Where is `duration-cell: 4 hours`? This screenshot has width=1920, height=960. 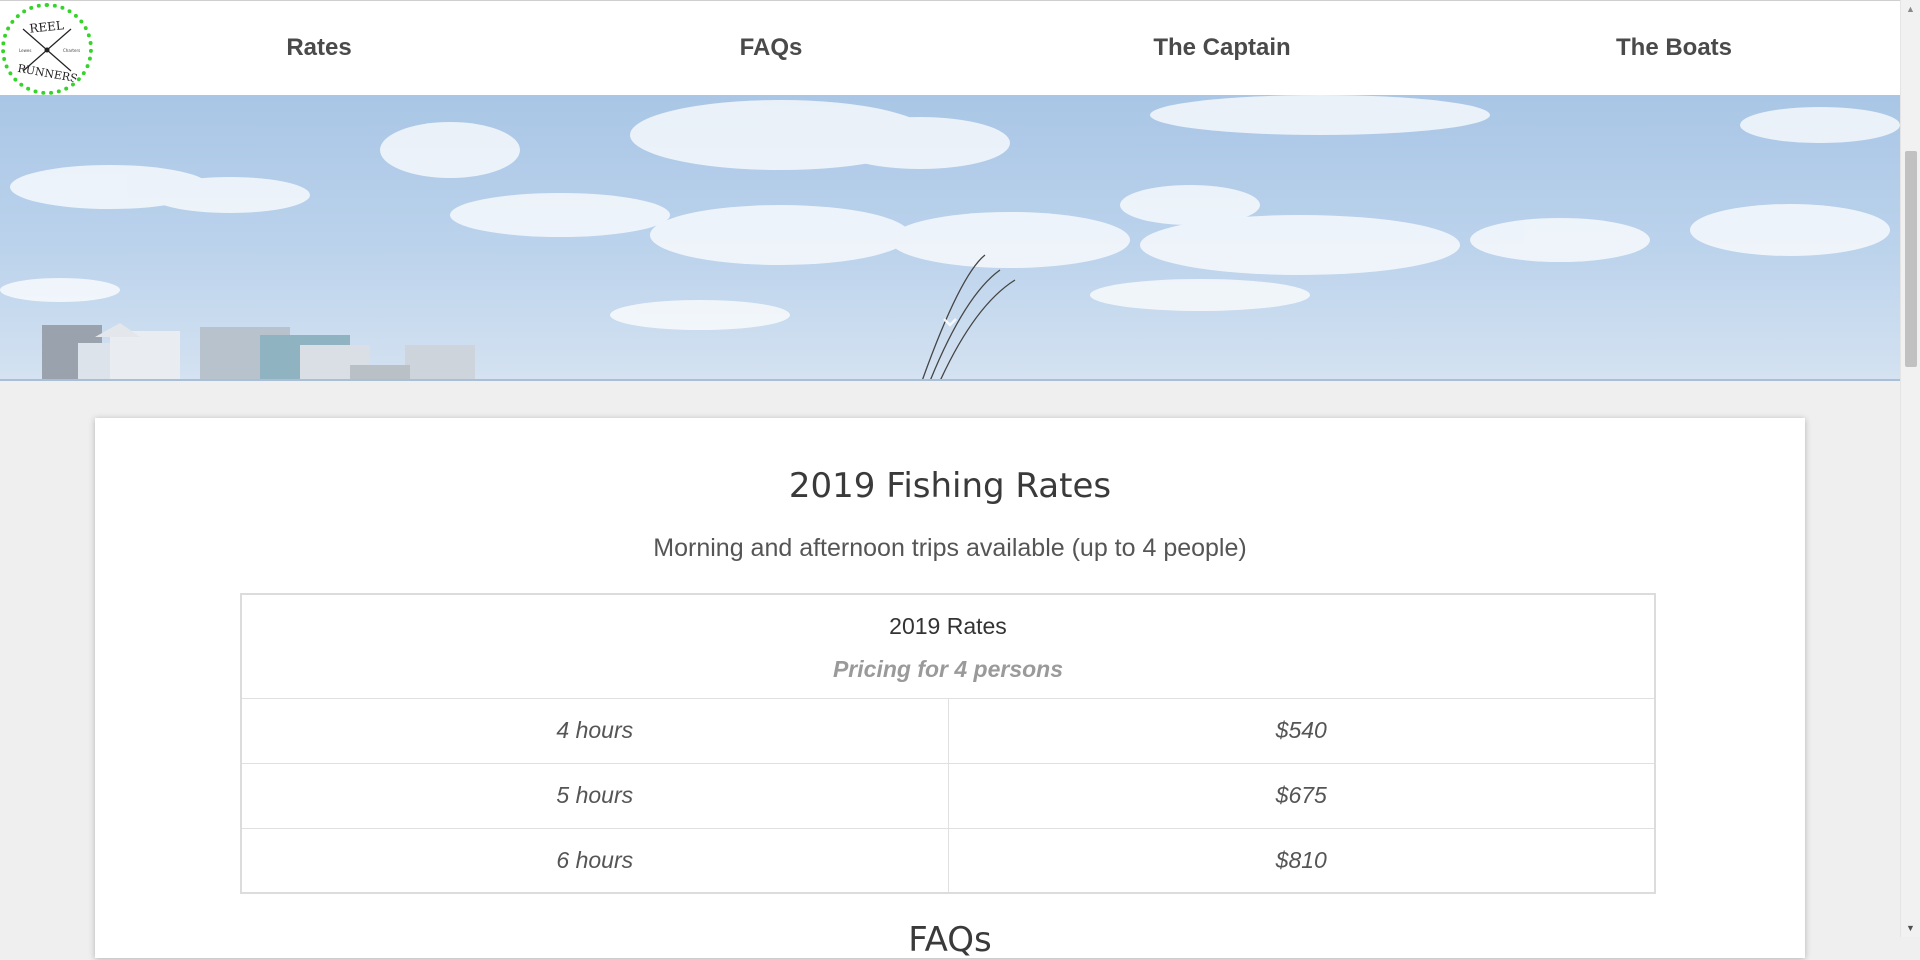 duration-cell: 4 hours is located at coordinates (594, 730).